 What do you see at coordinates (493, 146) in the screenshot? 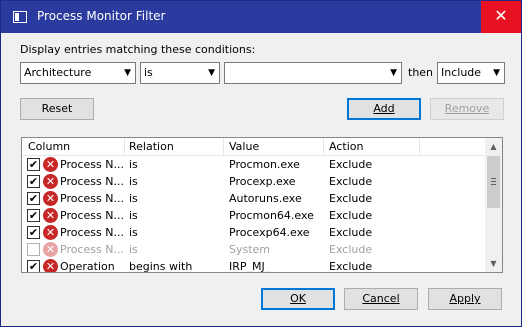
I see `scroll-up-arrow-icon: ▲` at bounding box center [493, 146].